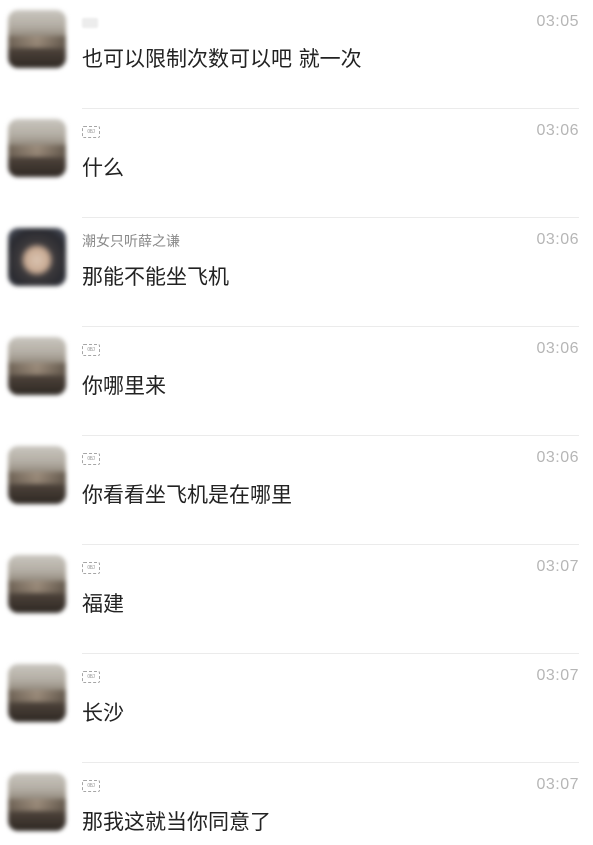 The width and height of the screenshot is (593, 845). What do you see at coordinates (176, 822) in the screenshot?
I see `message-text: 那我这就当你同意了` at bounding box center [176, 822].